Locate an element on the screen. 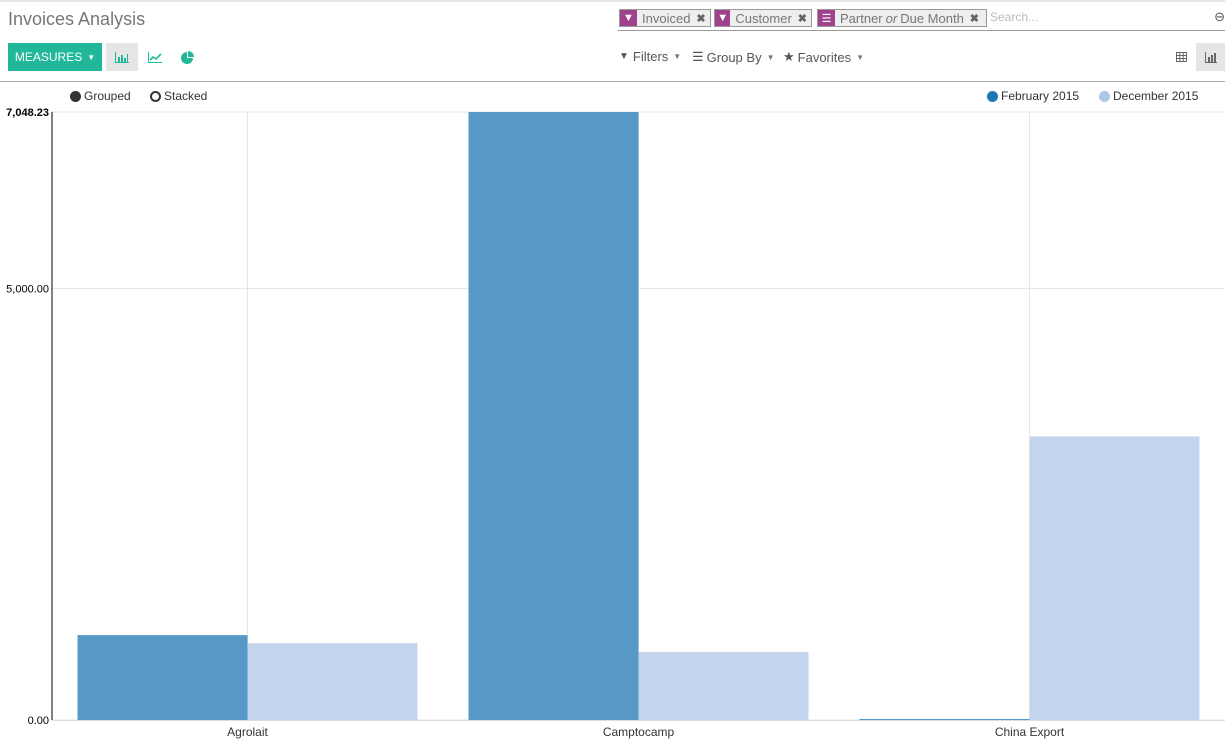  x-tick-label: Camptocamp is located at coordinates (639, 732).